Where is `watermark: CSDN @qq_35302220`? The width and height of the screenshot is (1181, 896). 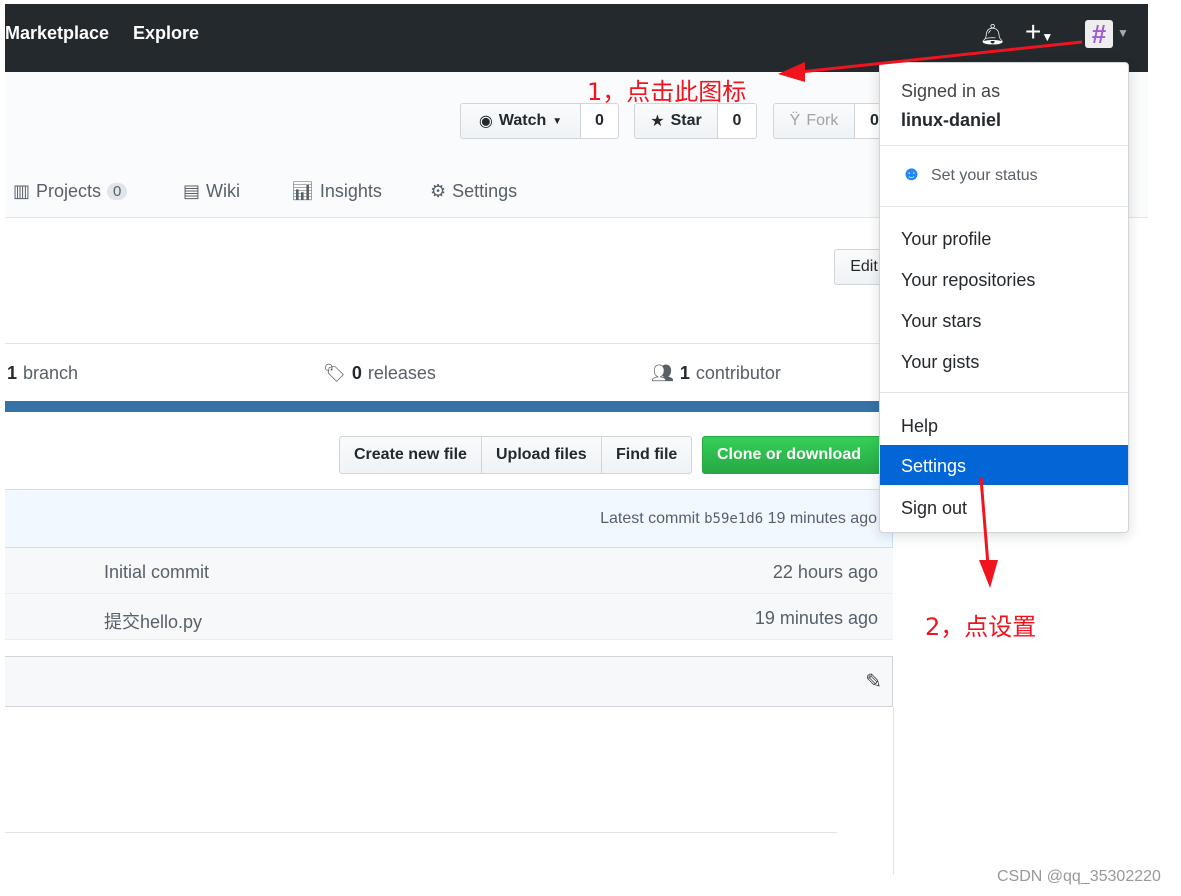 watermark: CSDN @qq_35302220 is located at coordinates (1079, 876).